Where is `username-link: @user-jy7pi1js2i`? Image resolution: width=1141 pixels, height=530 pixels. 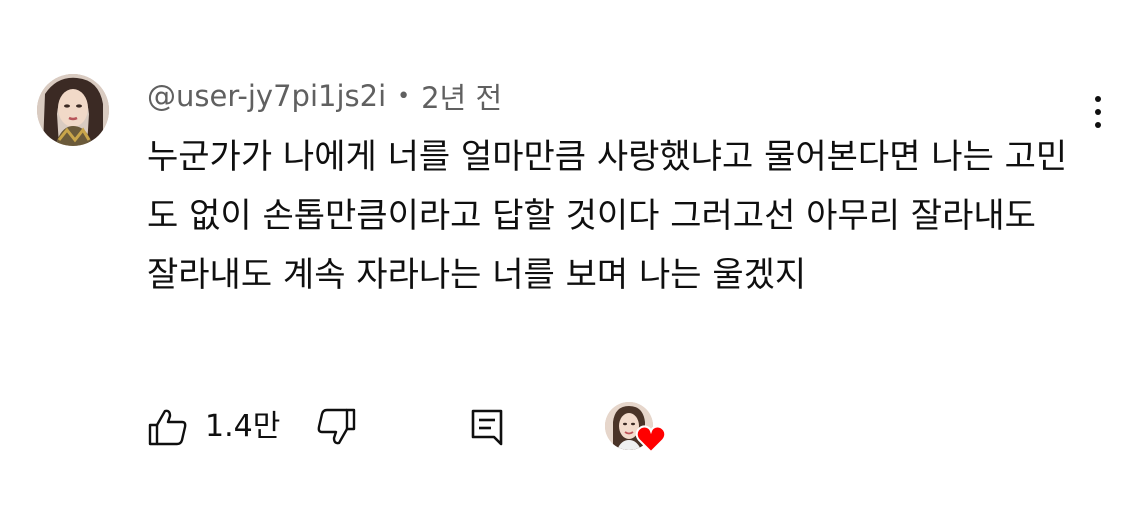
username-link: @user-jy7pi1js2i is located at coordinates (266, 96).